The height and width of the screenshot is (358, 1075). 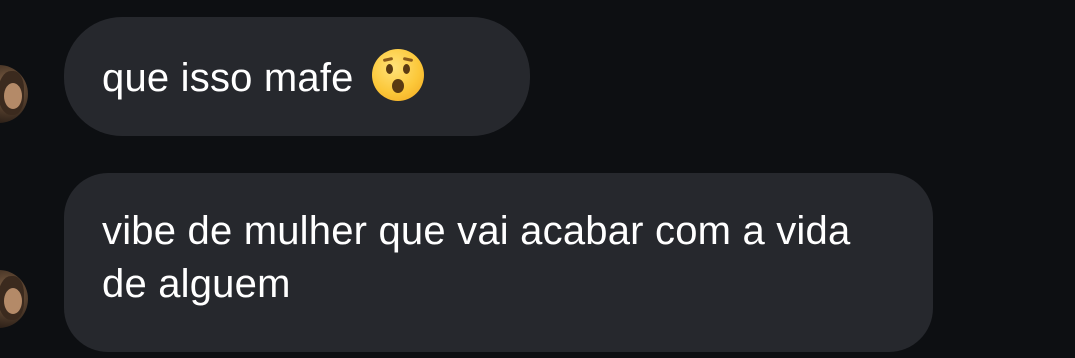 What do you see at coordinates (228, 78) in the screenshot?
I see `message-text: que isso mafe` at bounding box center [228, 78].